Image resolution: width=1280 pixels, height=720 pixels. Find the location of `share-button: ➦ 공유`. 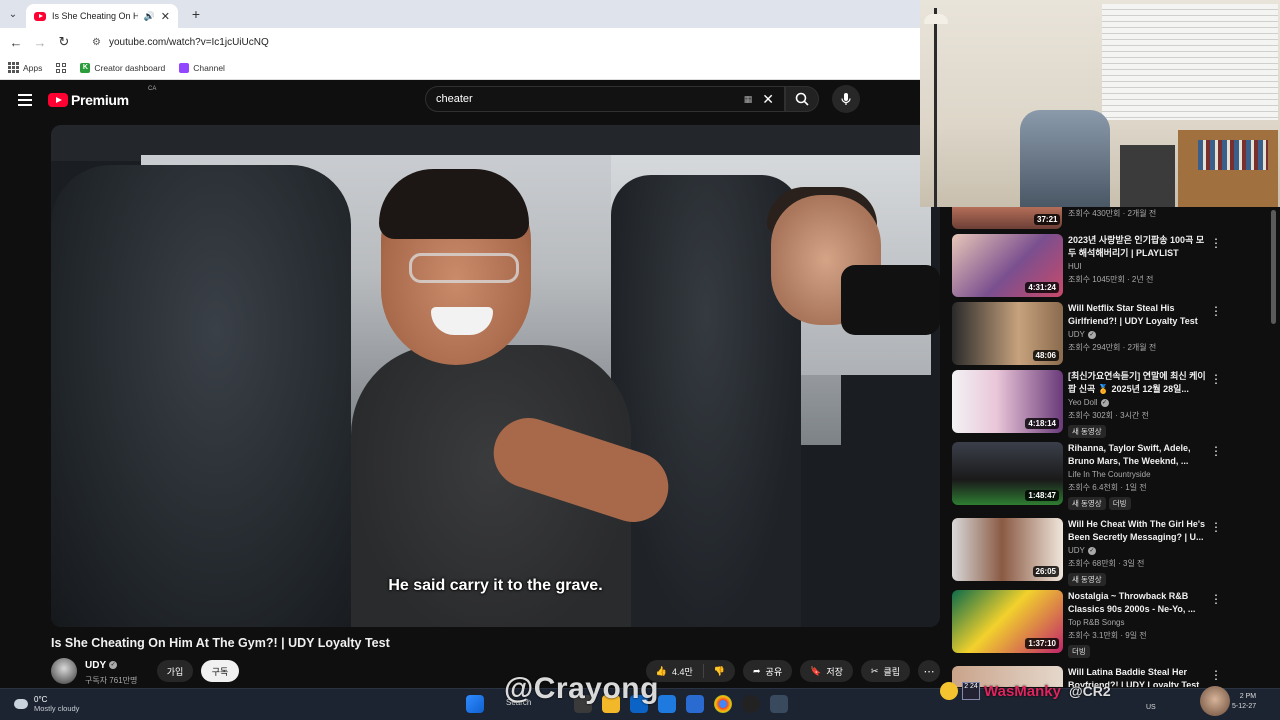

share-button: ➦ 공유 is located at coordinates (768, 671).